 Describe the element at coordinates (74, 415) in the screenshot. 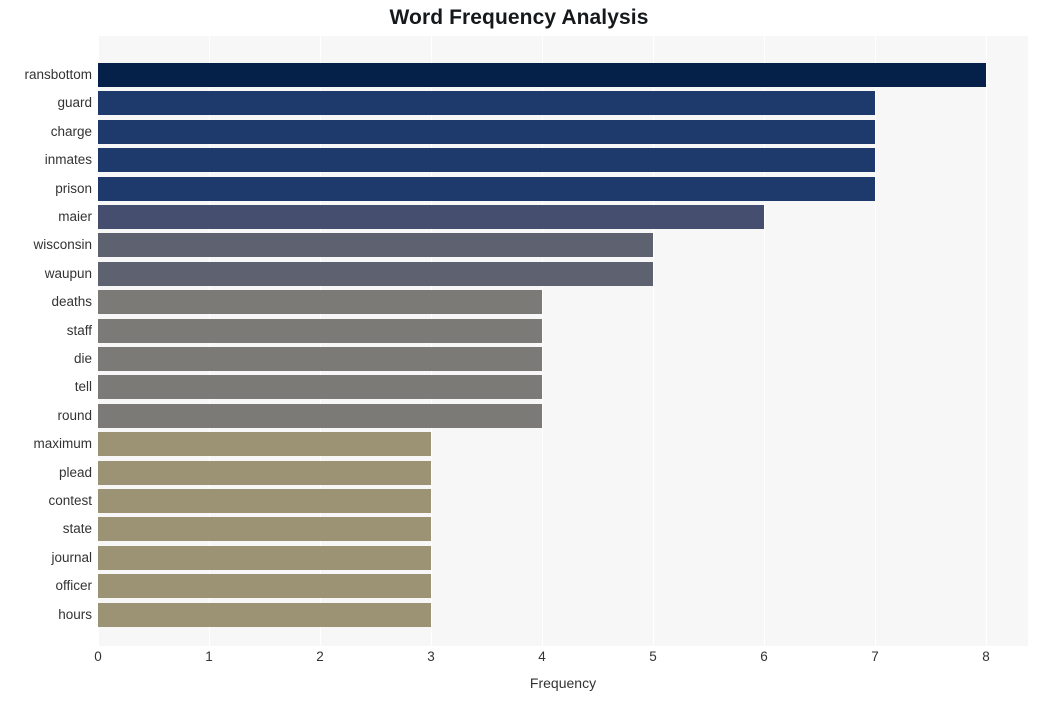

I see `y-tick-label: round` at that location.